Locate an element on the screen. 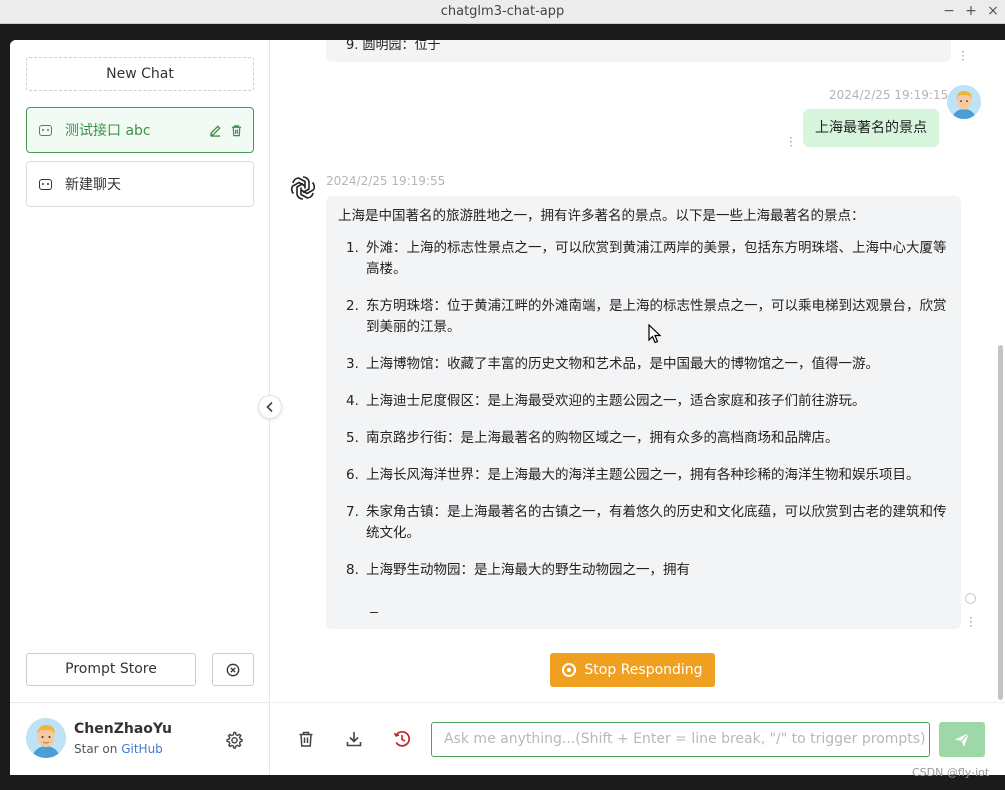 The image size is (1005, 790). trash-icon is located at coordinates (306, 739).